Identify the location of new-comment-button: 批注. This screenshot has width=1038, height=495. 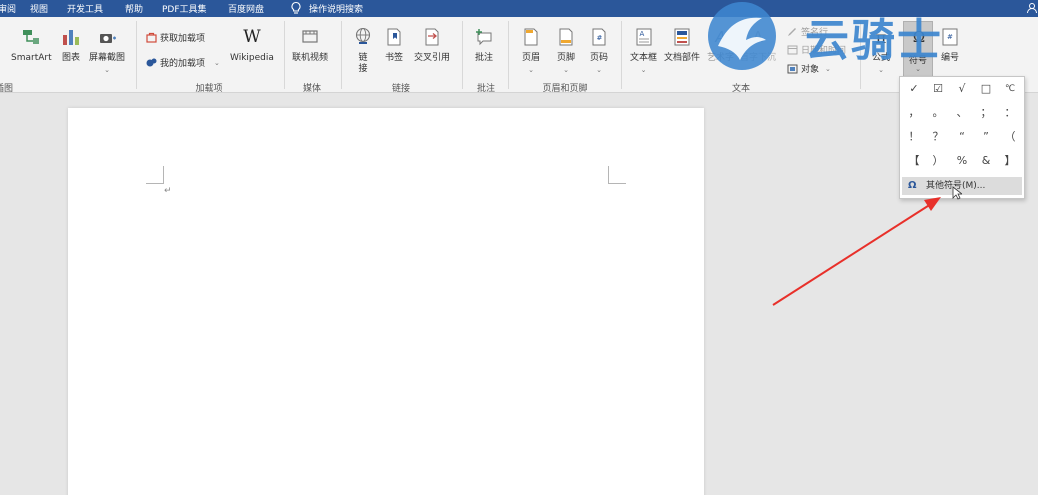
(484, 45).